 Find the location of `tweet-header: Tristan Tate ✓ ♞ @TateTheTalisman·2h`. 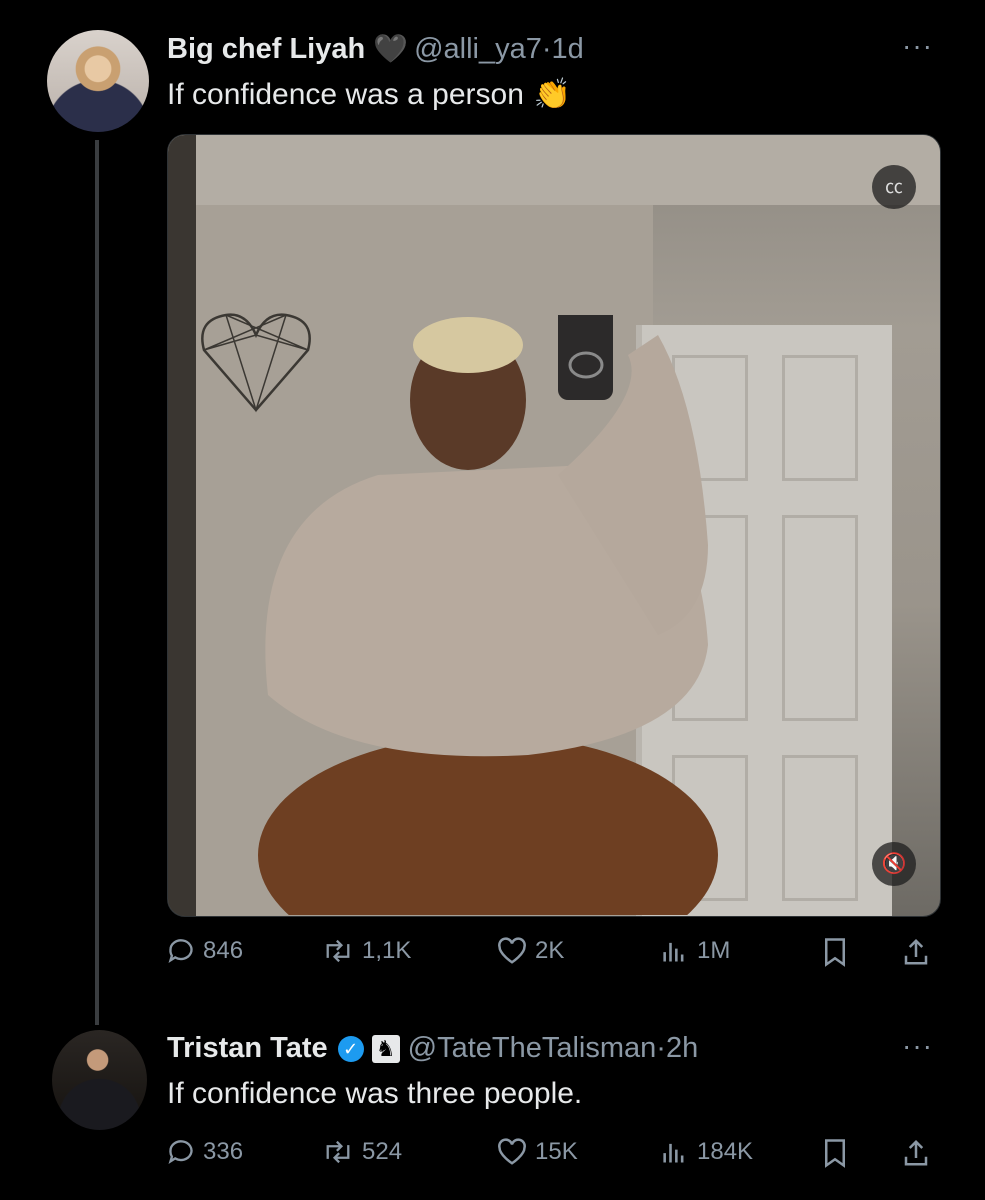

tweet-header: Tristan Tate ✓ ♞ @TateTheTalisman·2h is located at coordinates (432, 1048).